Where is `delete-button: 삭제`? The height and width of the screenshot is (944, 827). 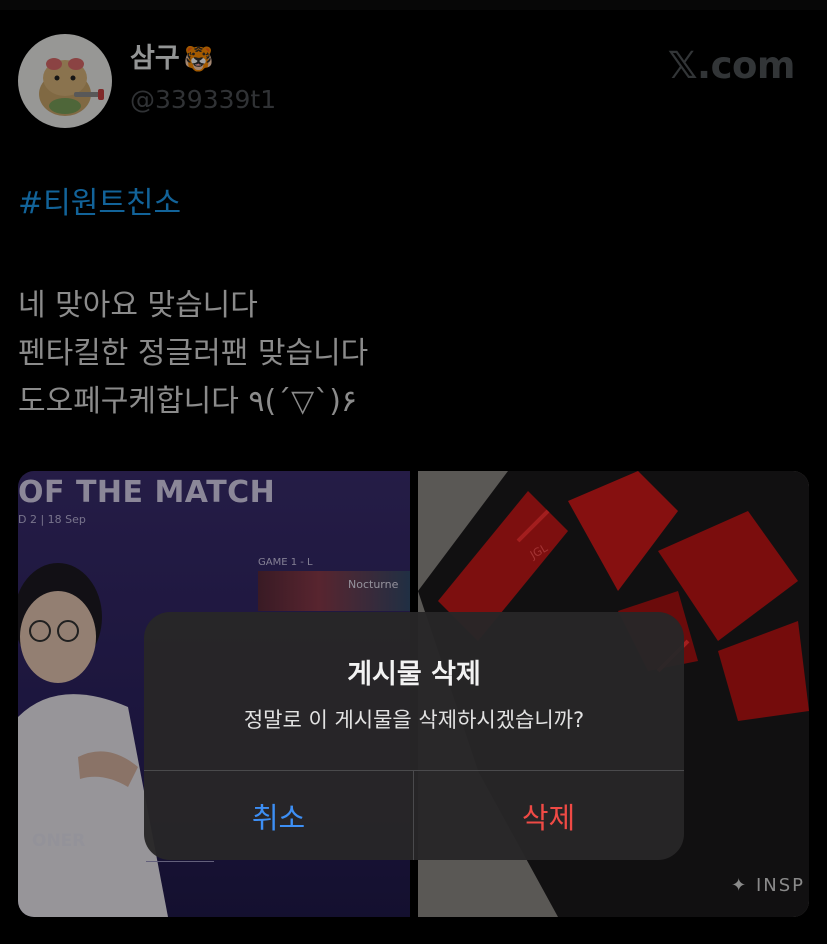 delete-button: 삭제 is located at coordinates (548, 815).